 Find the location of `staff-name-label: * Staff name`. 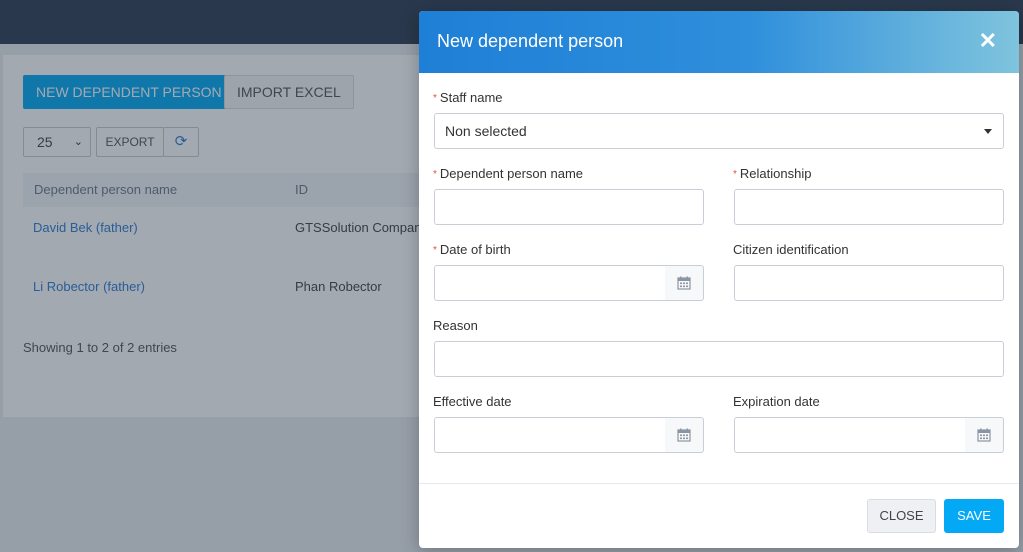

staff-name-label: * Staff name is located at coordinates (468, 97).